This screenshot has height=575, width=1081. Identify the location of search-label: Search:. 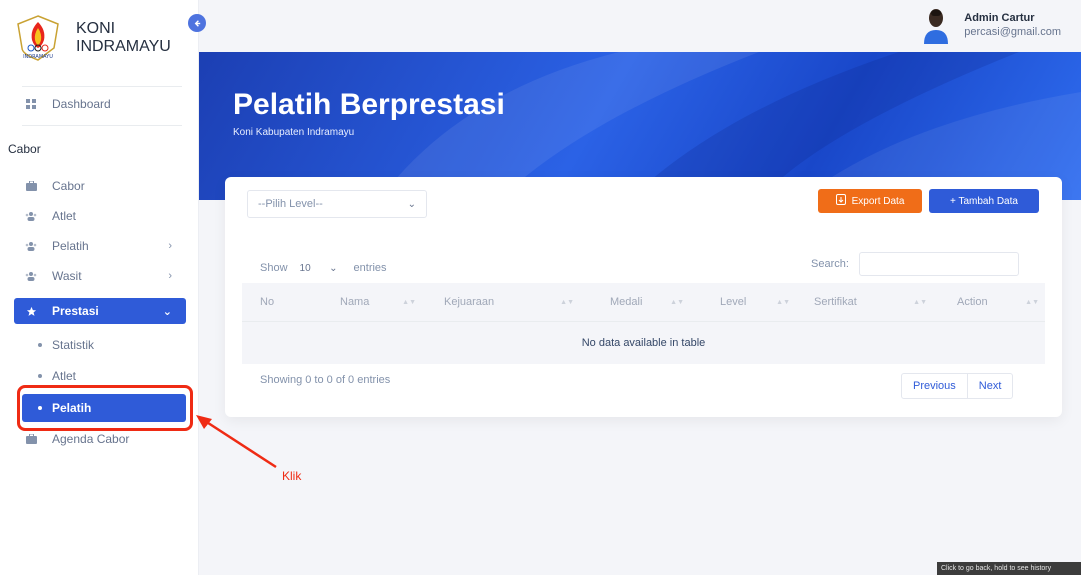
(830, 264).